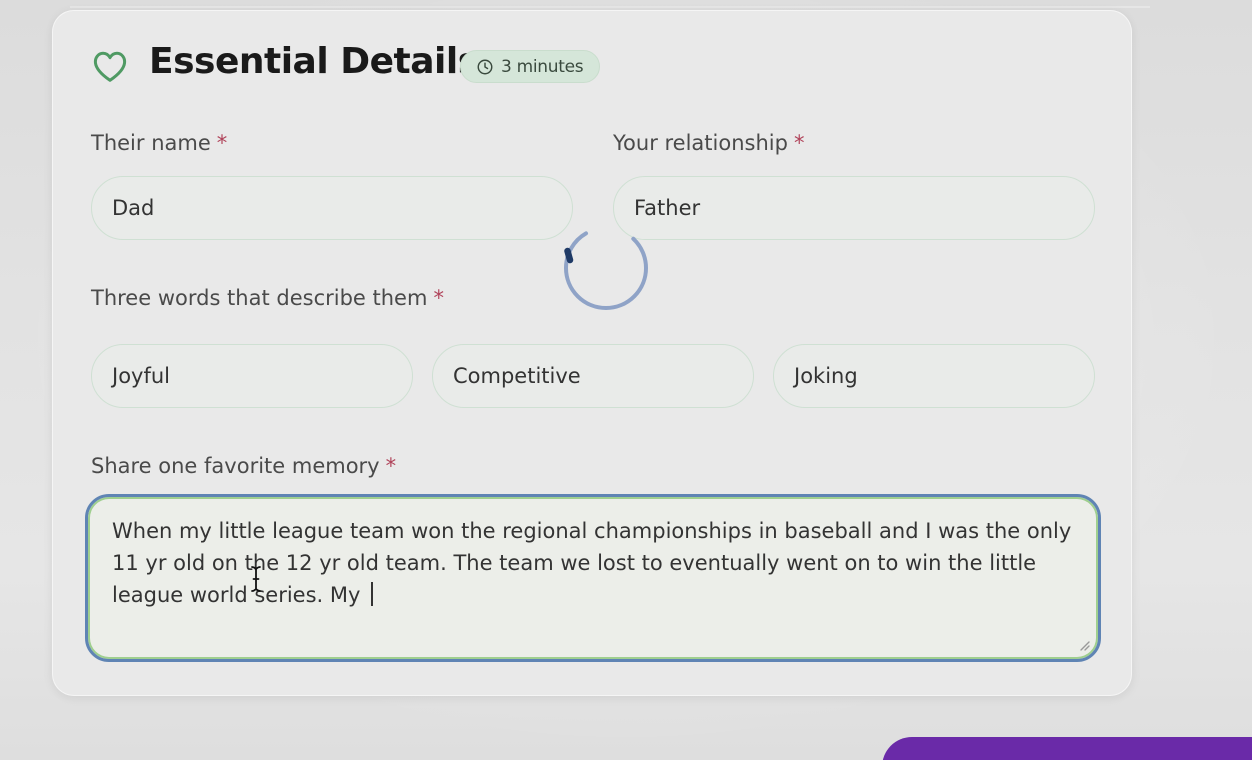 The width and height of the screenshot is (1252, 760). I want to click on clock-icon, so click(485, 66).